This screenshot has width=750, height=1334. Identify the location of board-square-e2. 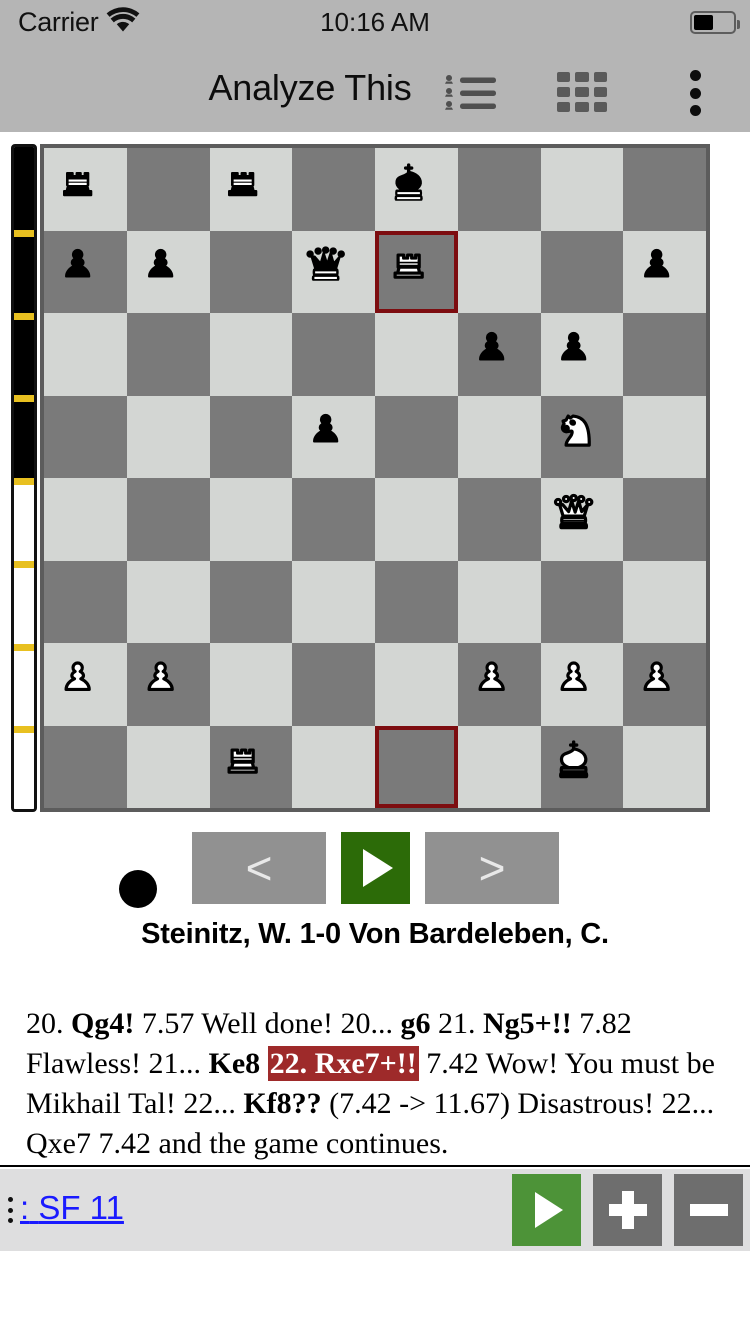
(416, 684).